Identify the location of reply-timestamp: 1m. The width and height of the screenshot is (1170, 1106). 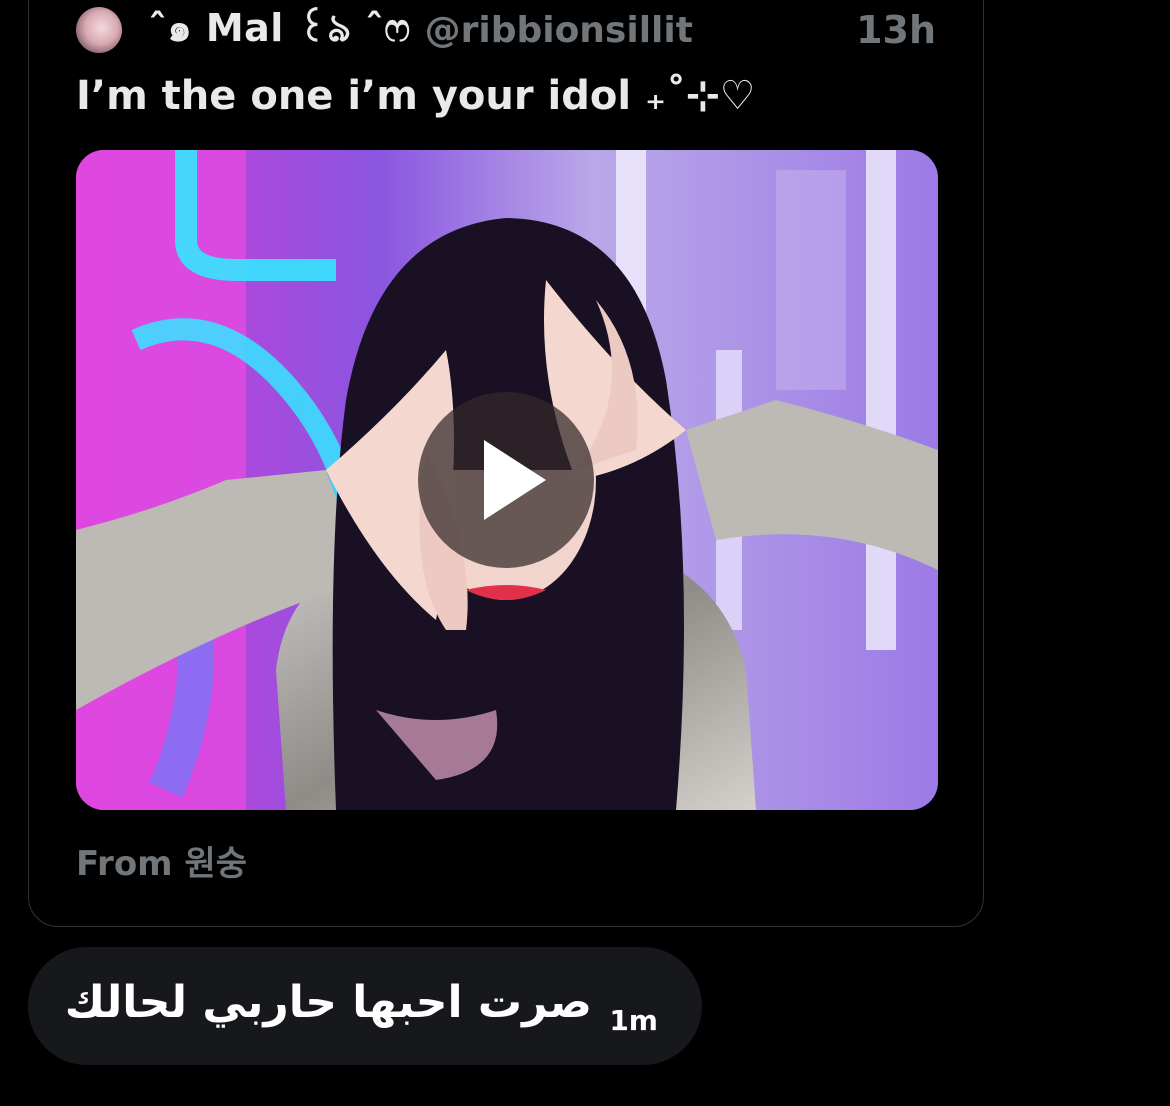
(633, 1020).